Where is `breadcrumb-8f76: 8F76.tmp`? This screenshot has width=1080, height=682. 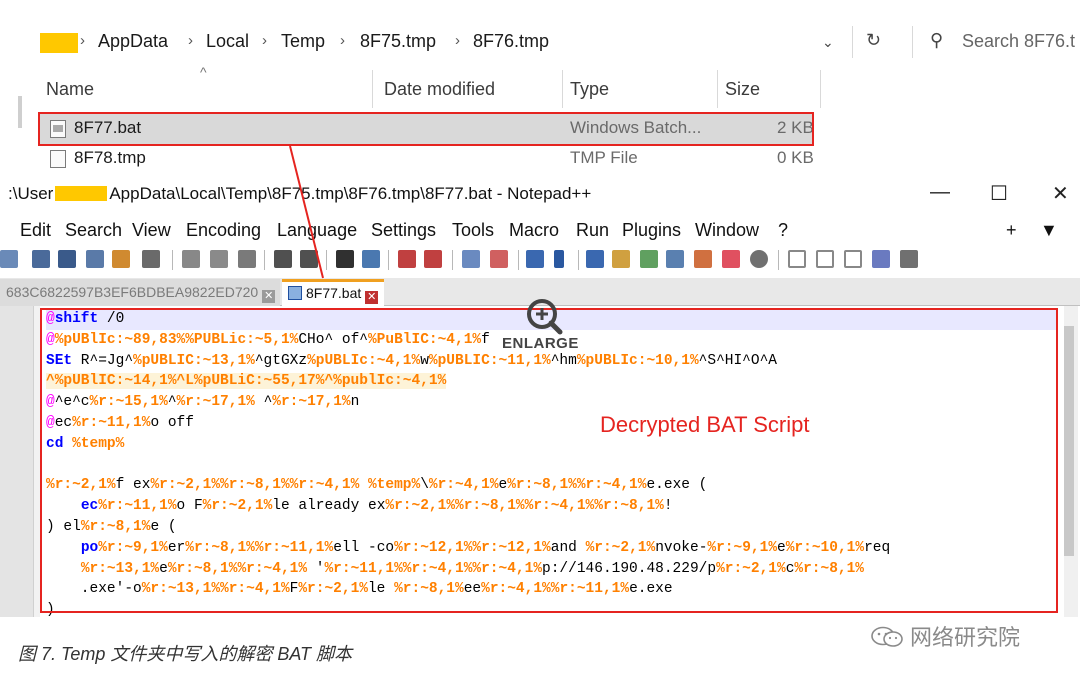 breadcrumb-8f76: 8F76.tmp is located at coordinates (511, 41).